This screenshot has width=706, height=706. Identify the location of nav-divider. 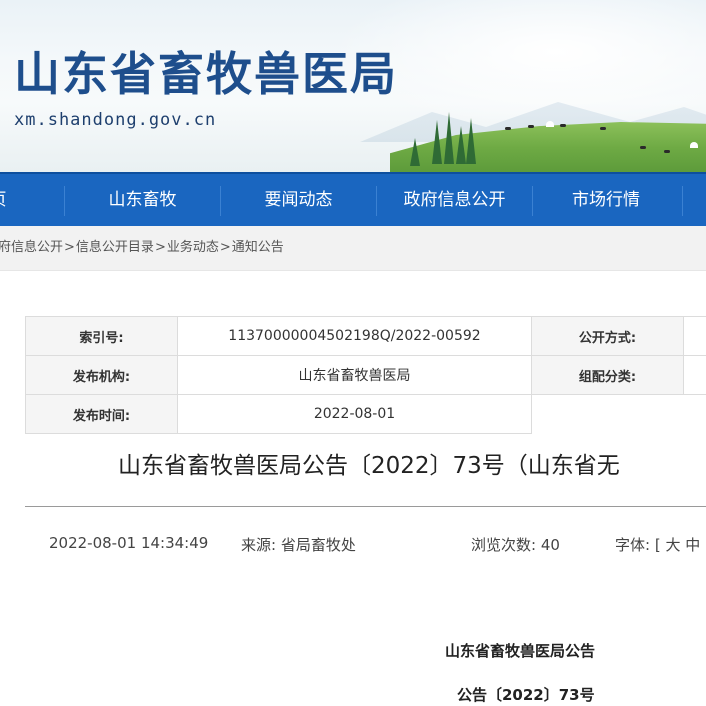
(682, 201).